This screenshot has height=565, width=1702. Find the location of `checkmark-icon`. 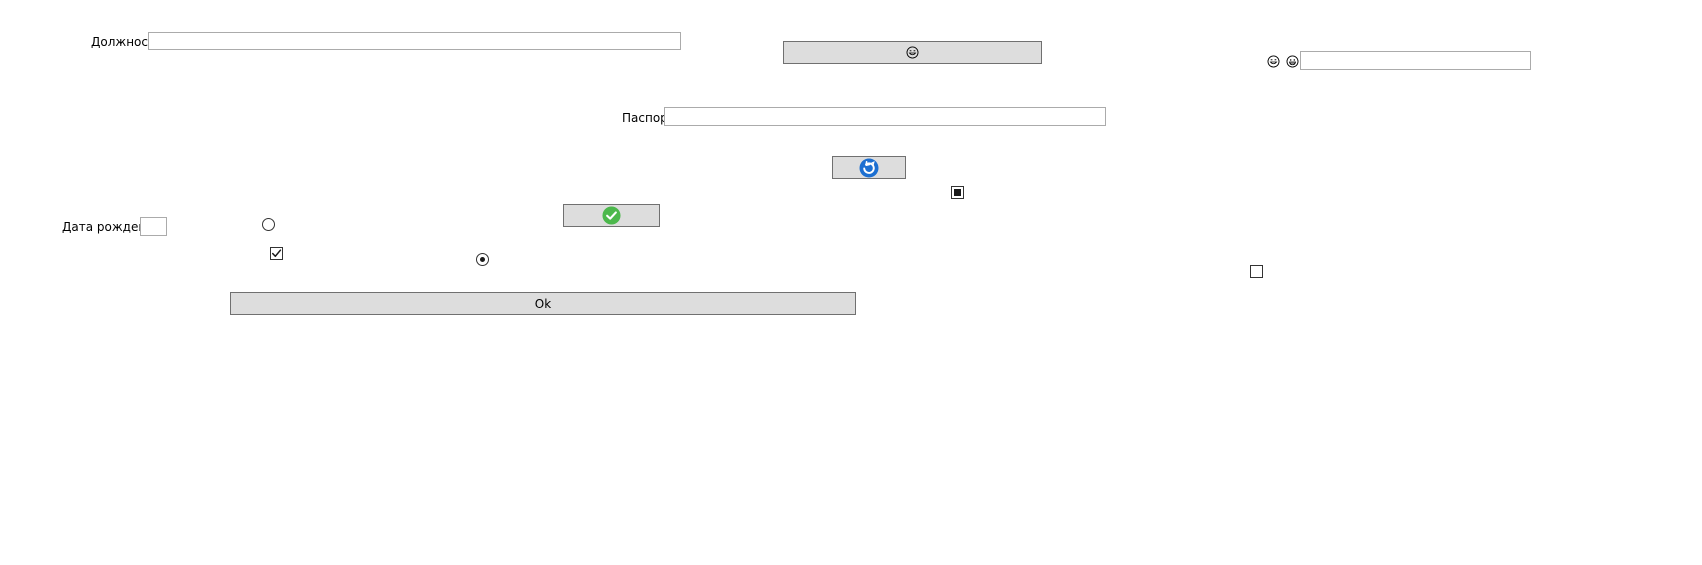

checkmark-icon is located at coordinates (611, 215).